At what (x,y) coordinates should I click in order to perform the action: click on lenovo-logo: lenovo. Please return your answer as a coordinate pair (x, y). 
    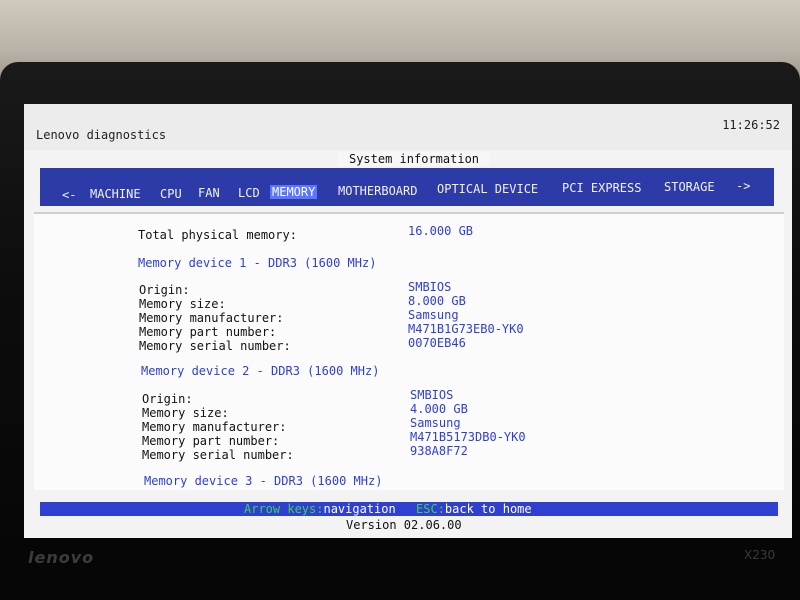
    Looking at the image, I should click on (61, 557).